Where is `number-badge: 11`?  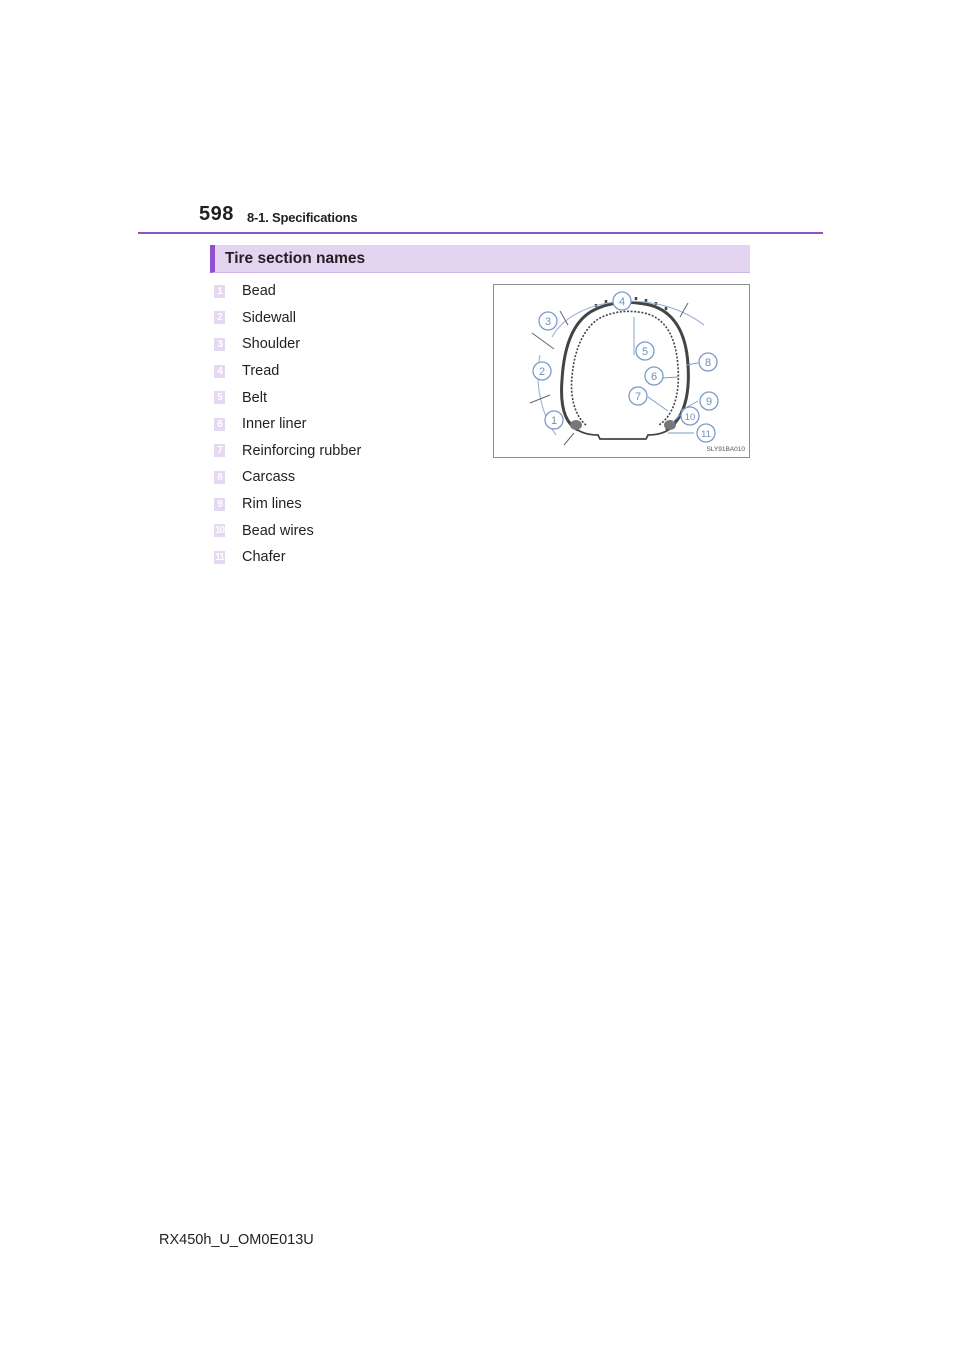
number-badge: 11 is located at coordinates (219, 557).